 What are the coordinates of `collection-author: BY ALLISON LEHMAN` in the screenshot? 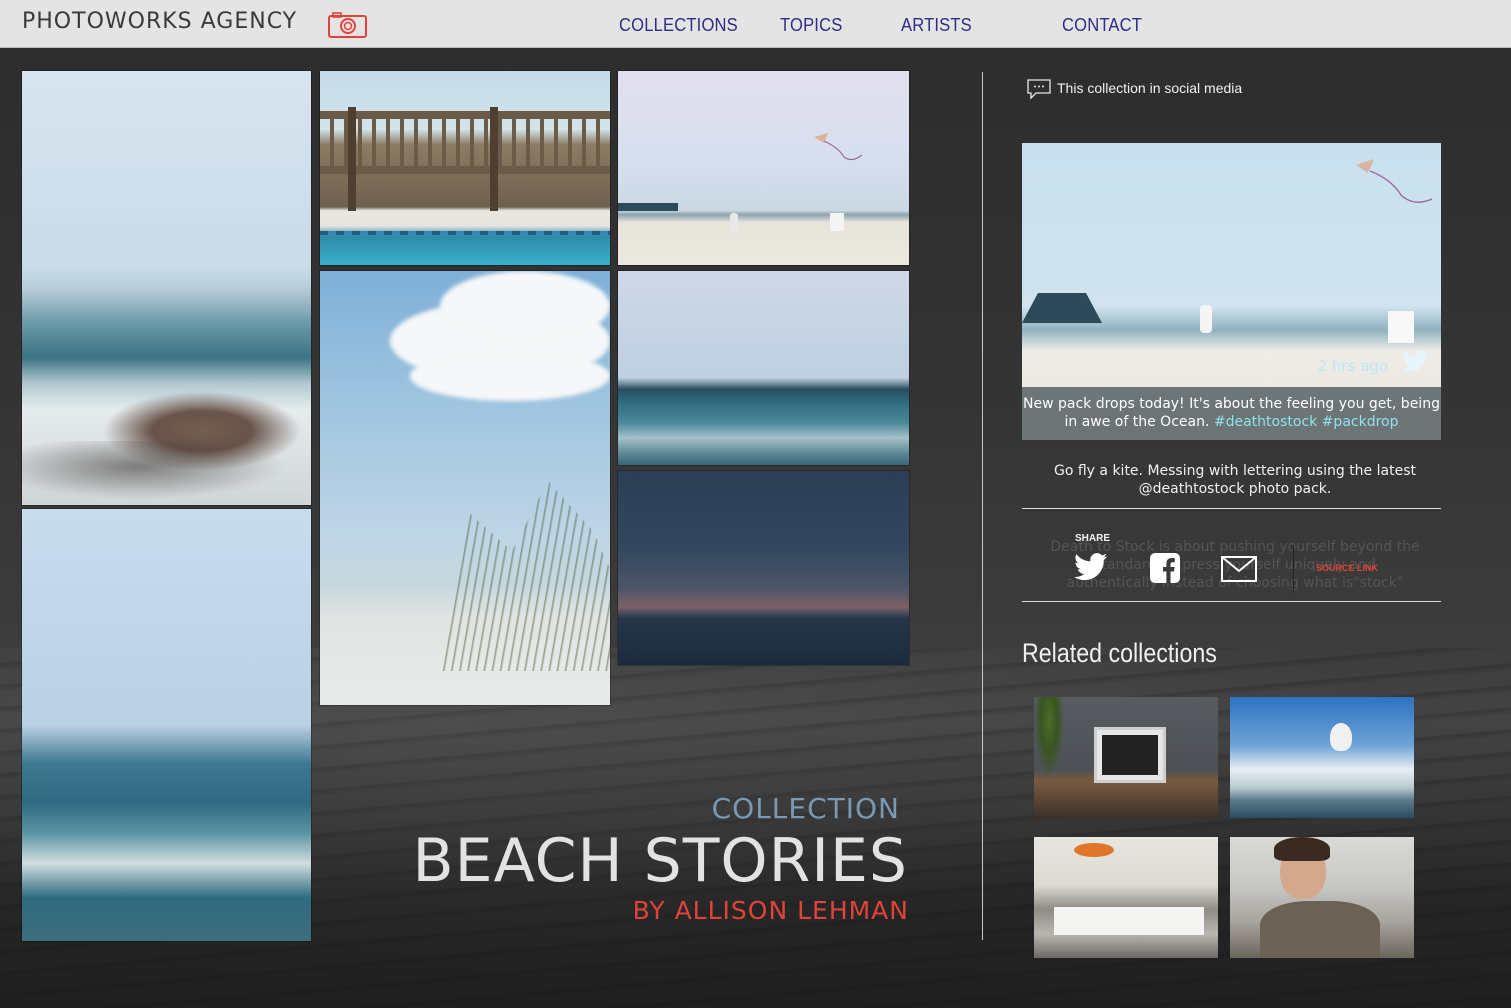 It's located at (771, 910).